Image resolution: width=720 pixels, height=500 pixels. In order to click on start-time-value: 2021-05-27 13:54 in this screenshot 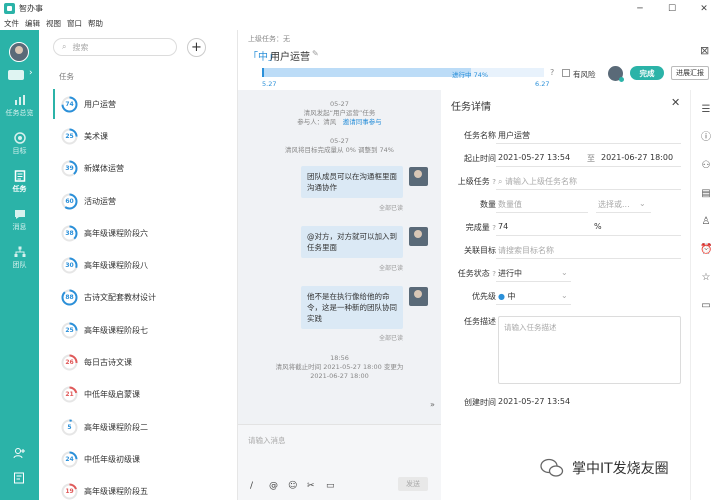, I will do `click(534, 157)`.